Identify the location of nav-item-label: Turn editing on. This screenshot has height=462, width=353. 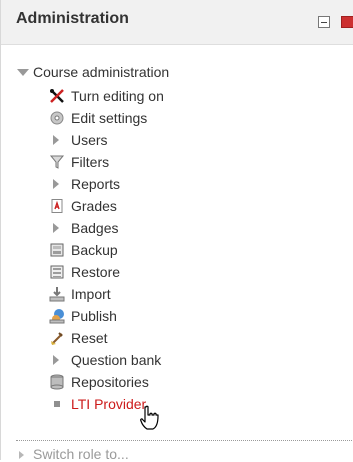
(117, 96).